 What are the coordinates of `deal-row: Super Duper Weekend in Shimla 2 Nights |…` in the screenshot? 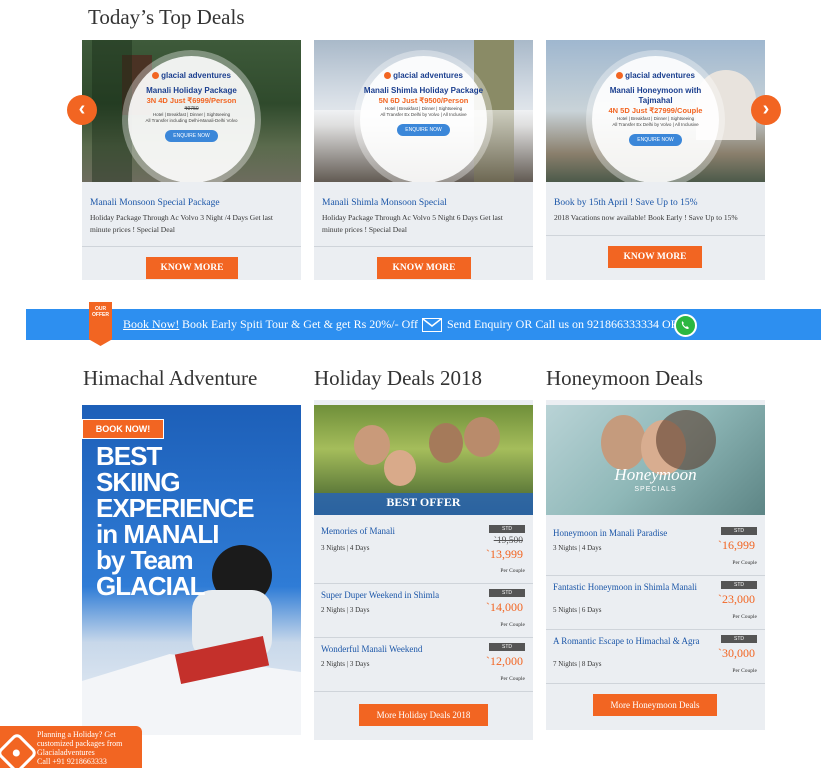 It's located at (423, 612).